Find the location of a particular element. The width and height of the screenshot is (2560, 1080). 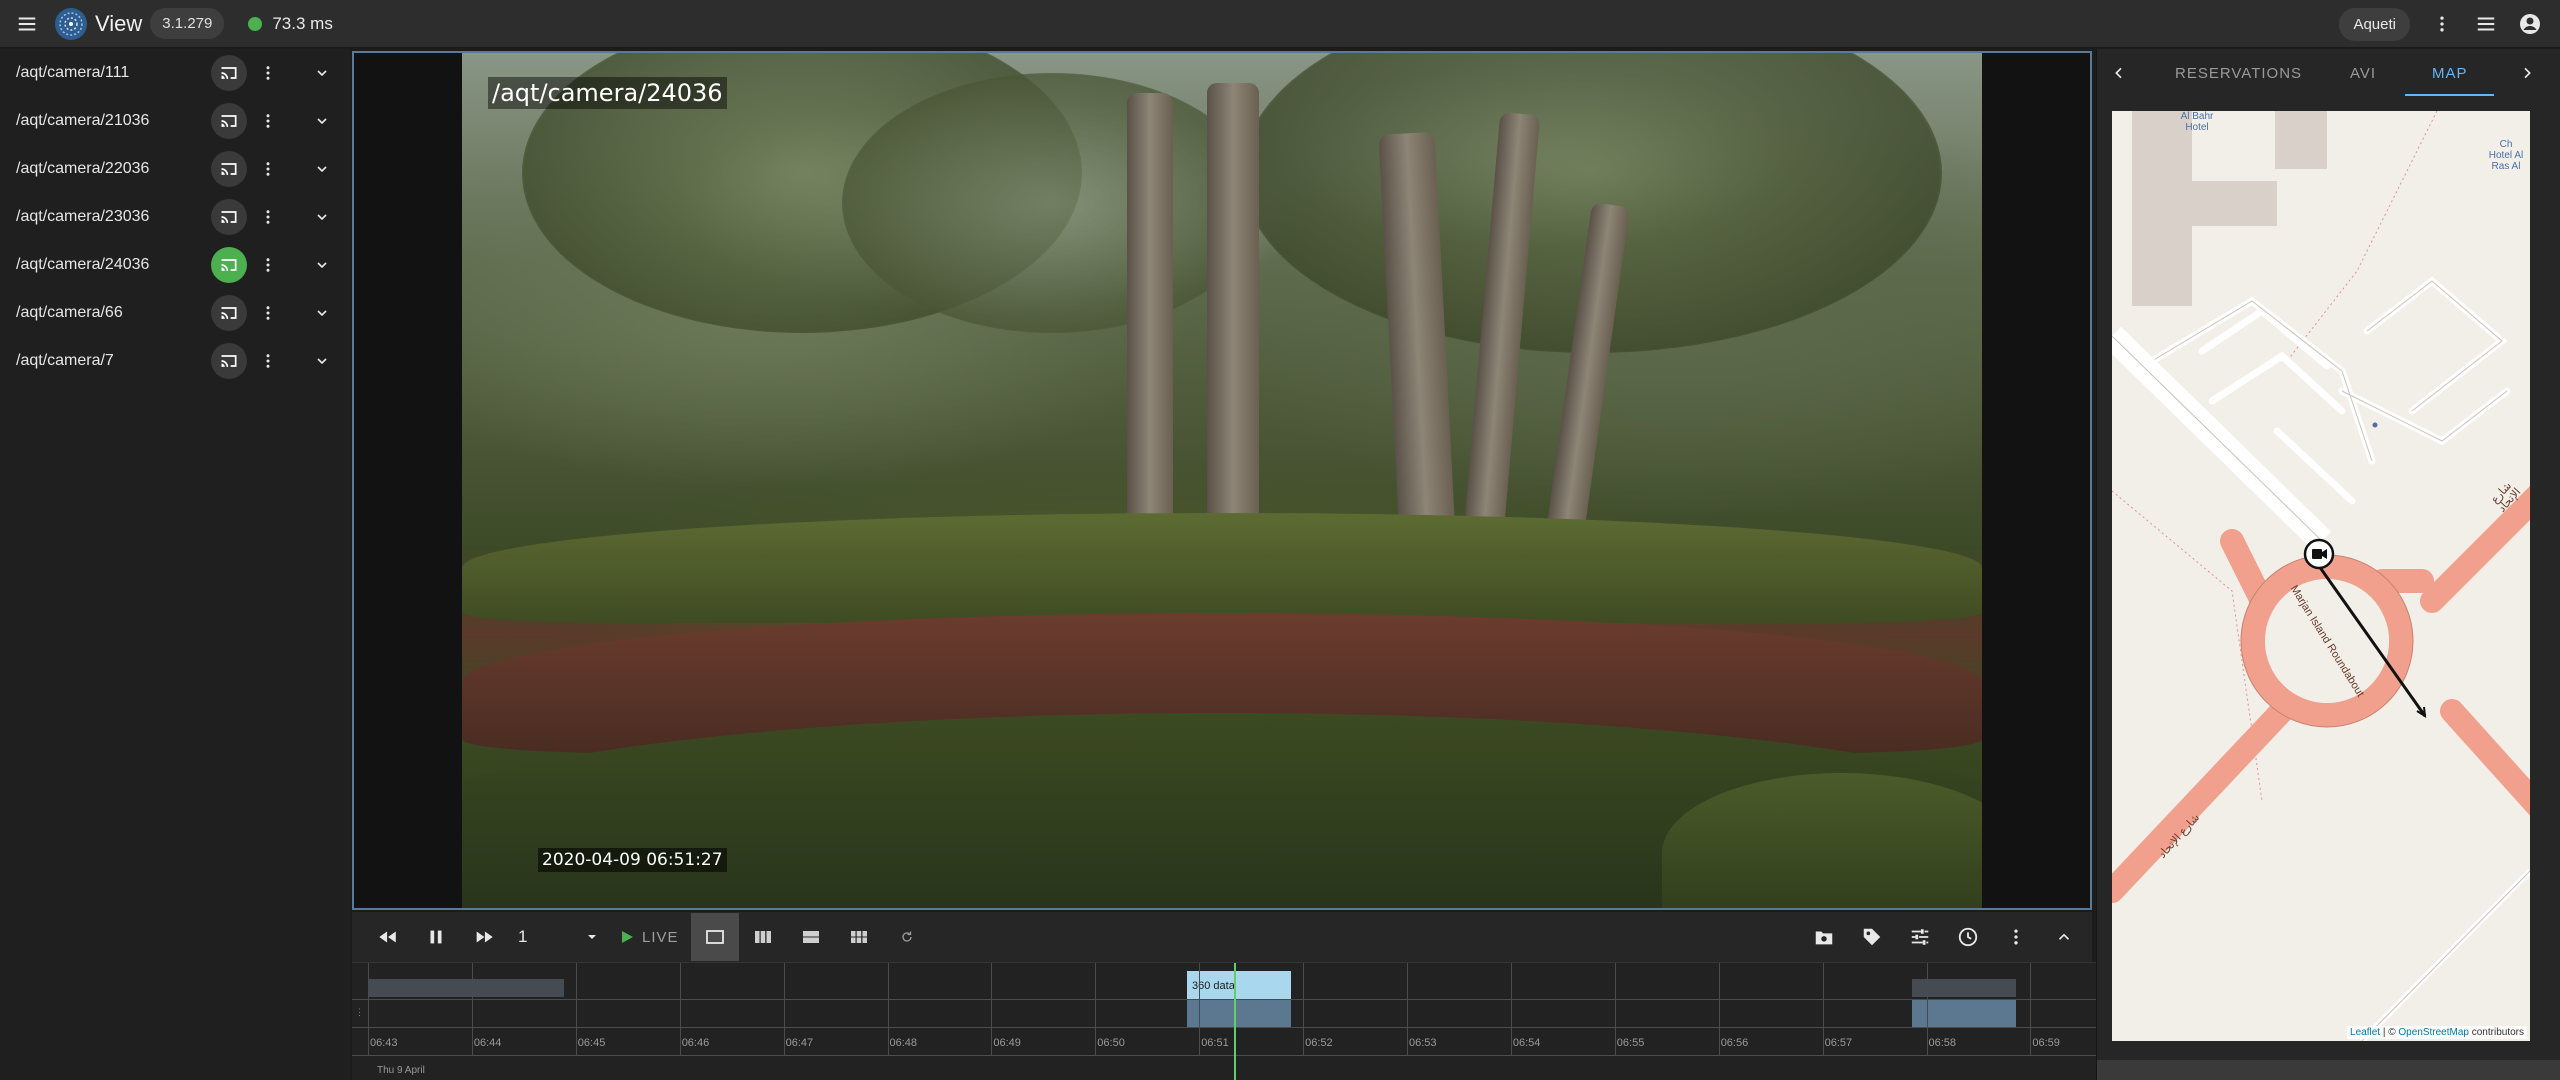

map-attribution: Leaflet | © OpenStreetMap contributors is located at coordinates (2437, 1032).